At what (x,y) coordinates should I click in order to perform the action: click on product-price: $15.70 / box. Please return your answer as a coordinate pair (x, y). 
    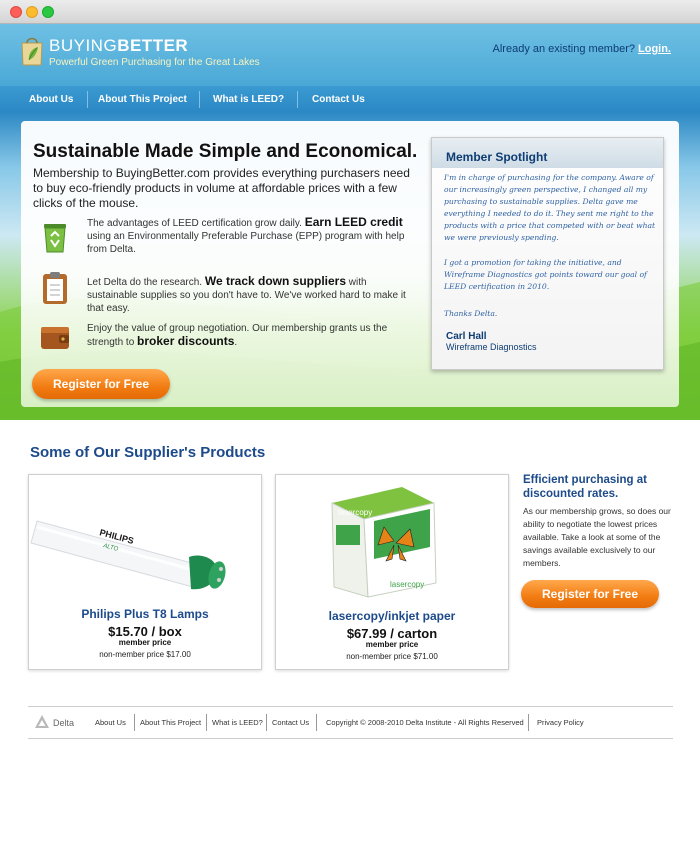
    Looking at the image, I should click on (145, 631).